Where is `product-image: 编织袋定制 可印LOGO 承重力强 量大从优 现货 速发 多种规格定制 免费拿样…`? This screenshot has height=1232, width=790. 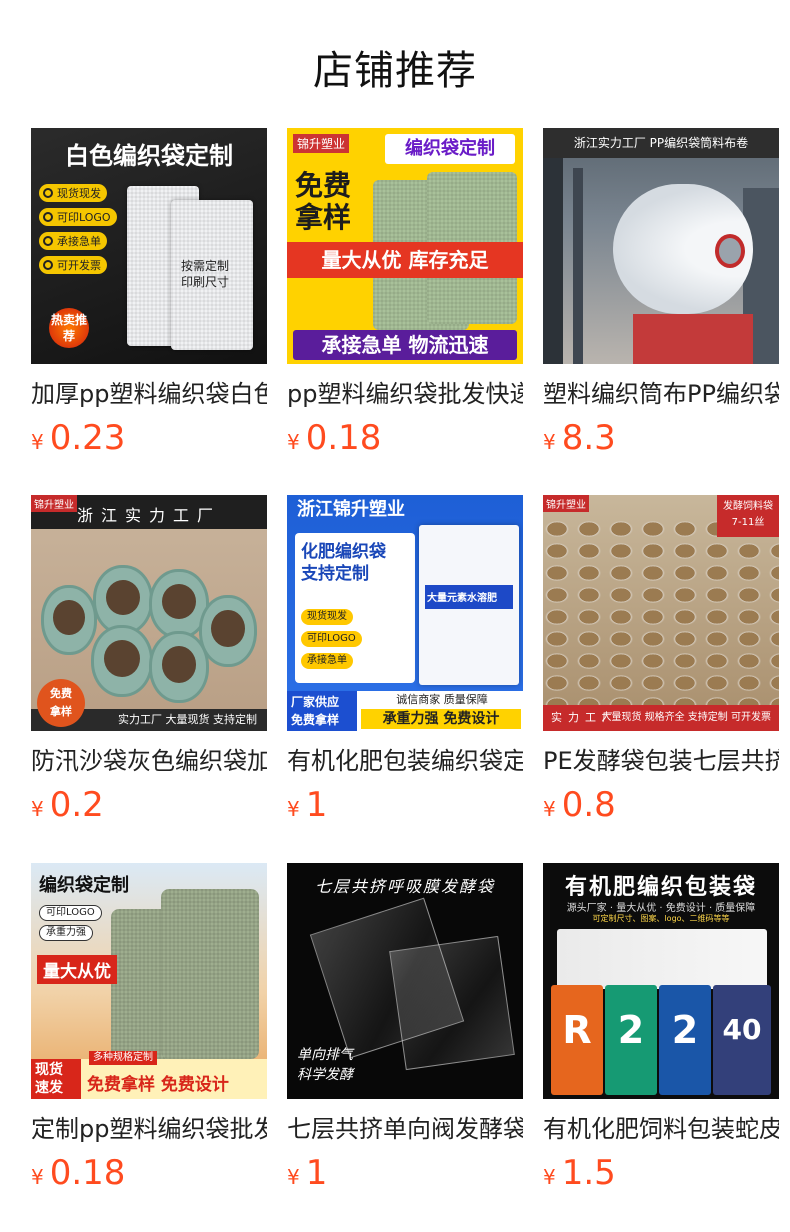 product-image: 编织袋定制 可印LOGO 承重力强 量大从优 现货 速发 多种规格定制 免费拿样… is located at coordinates (149, 981).